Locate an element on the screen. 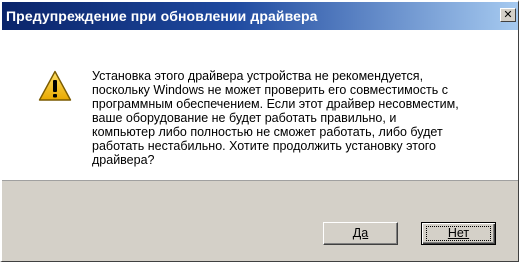  yes-button-label: Да is located at coordinates (360, 233).